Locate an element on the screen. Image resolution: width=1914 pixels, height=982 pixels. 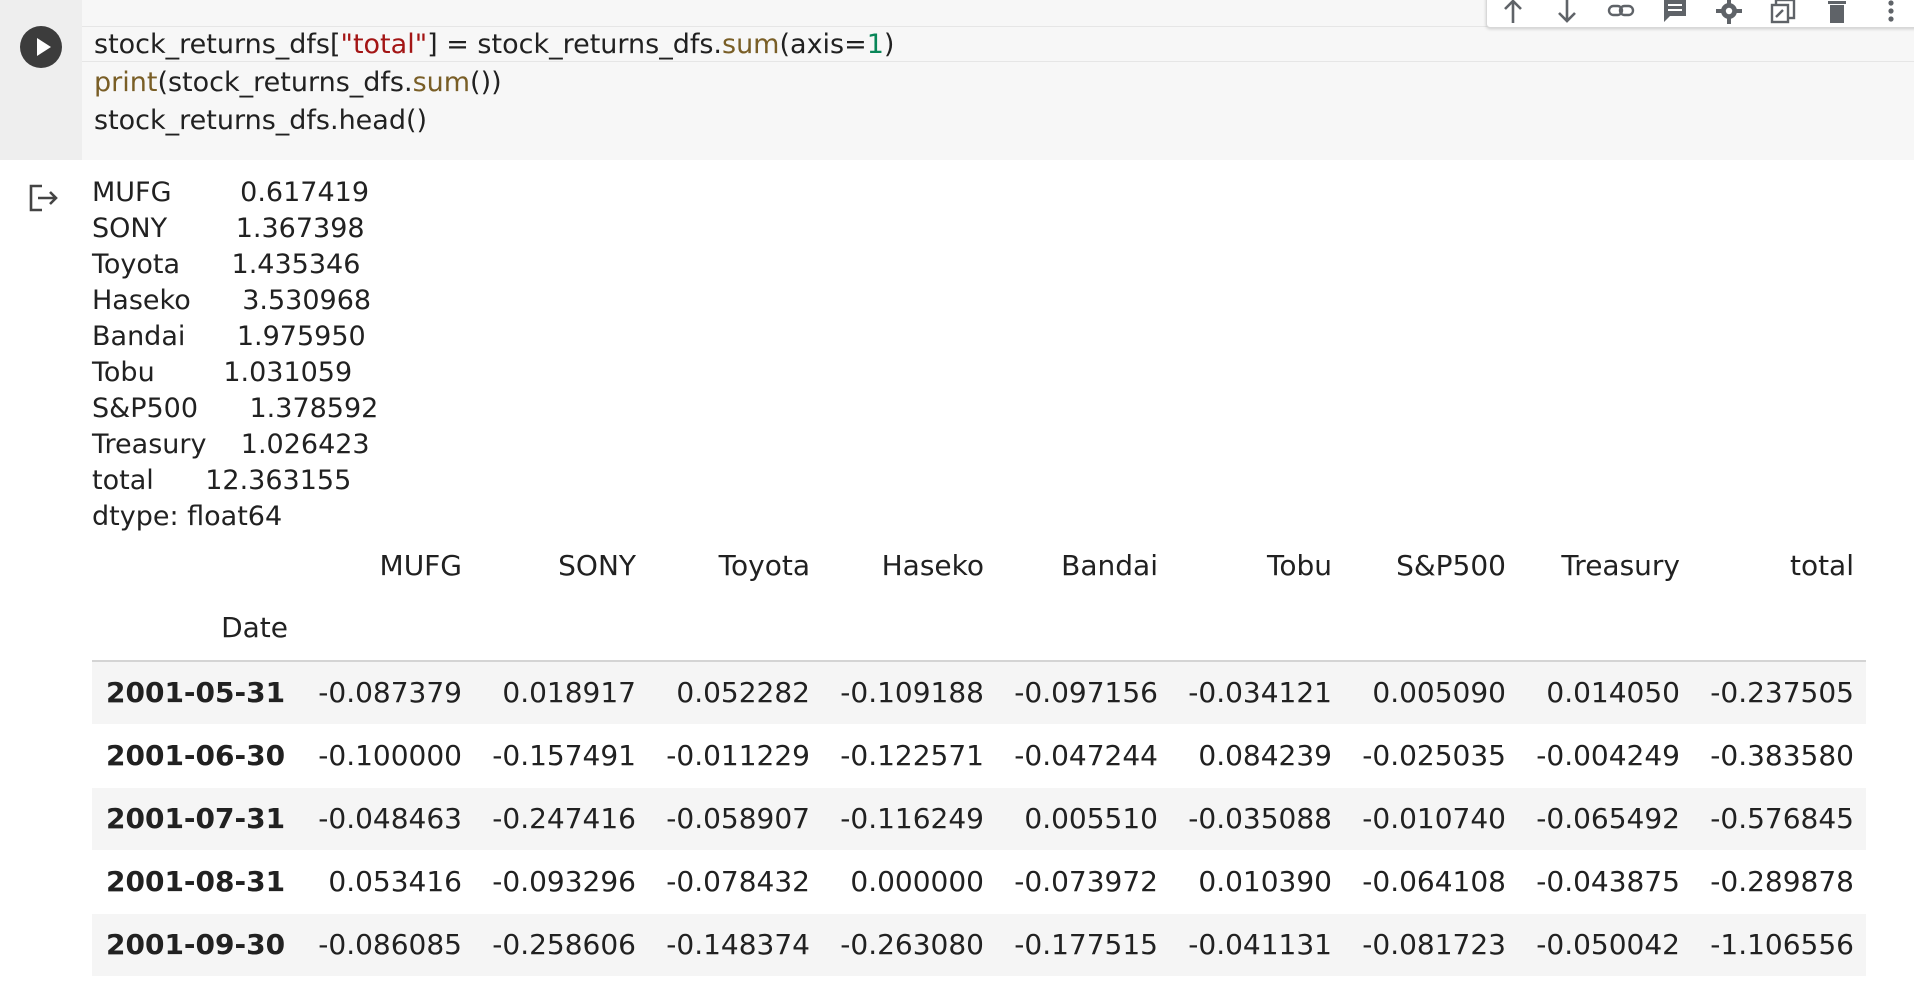
table-cell: -0.058907 is located at coordinates (738, 818).